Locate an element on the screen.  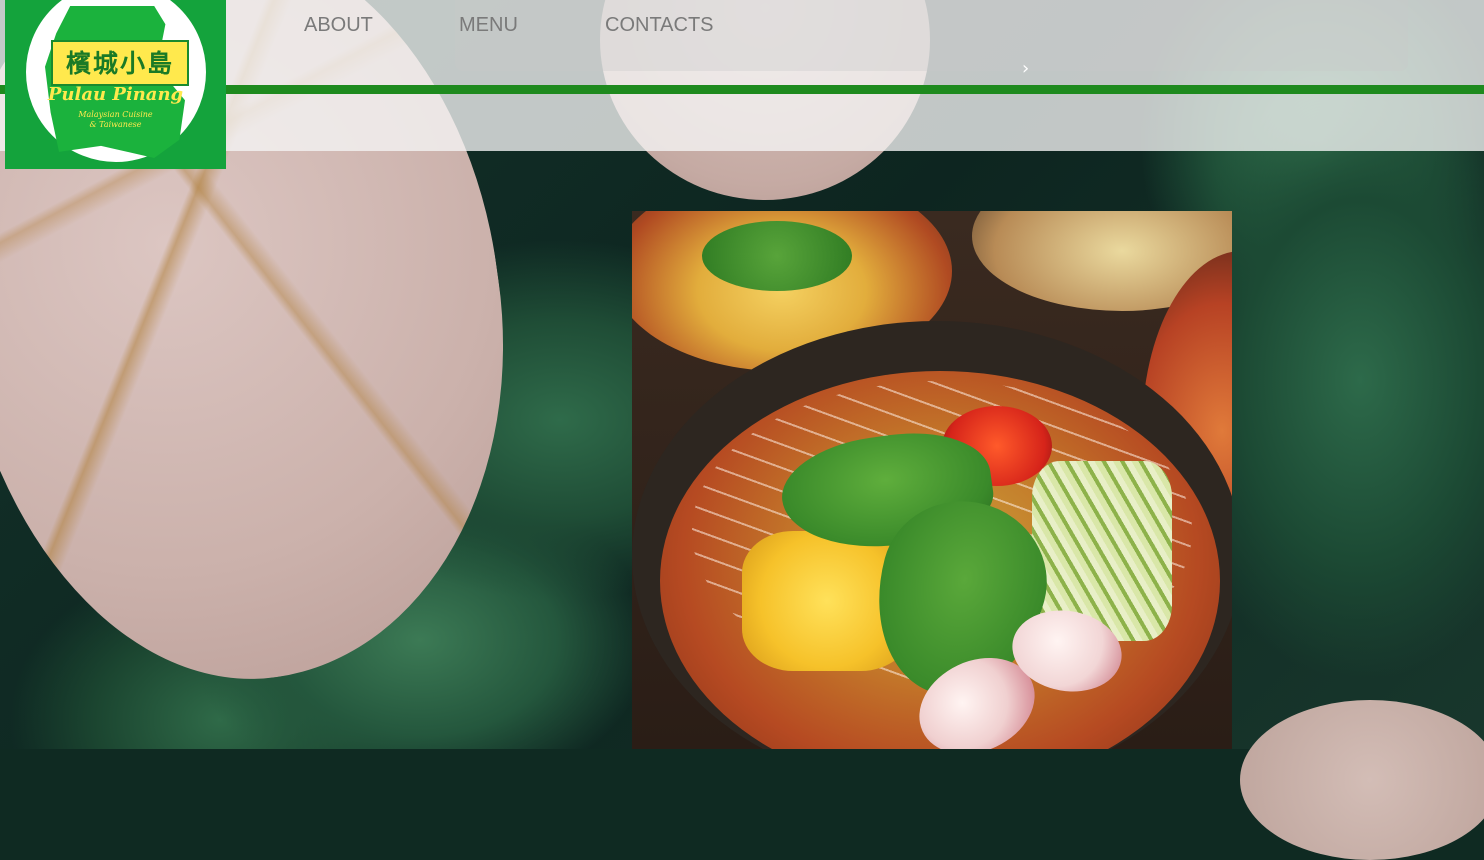
chevron-right-icon: › is located at coordinates (1025, 68).